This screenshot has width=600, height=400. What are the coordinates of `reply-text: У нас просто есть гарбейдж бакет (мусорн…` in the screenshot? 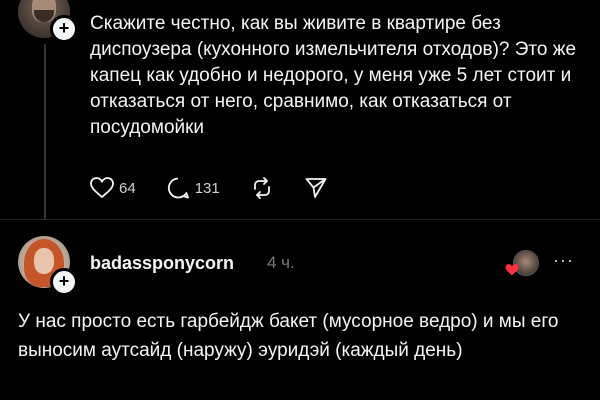 It's located at (288, 336).